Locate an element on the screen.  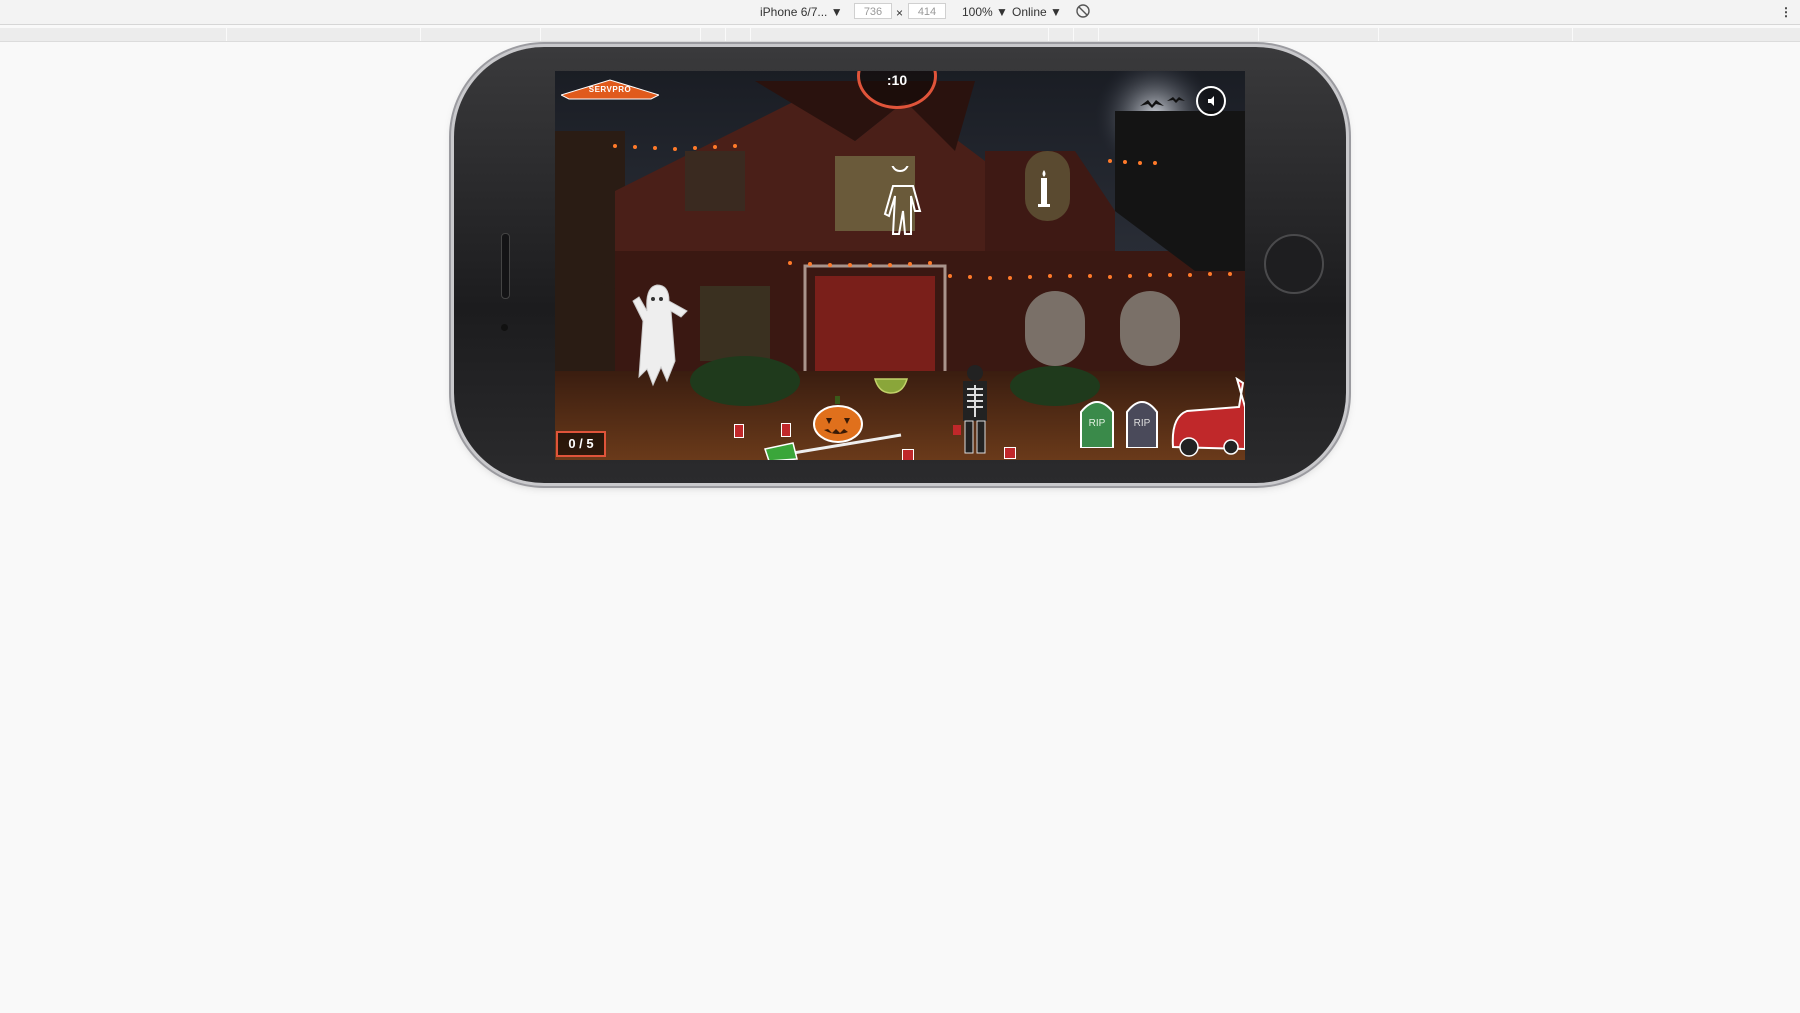
zombie-silhouette is located at coordinates (905, 201).